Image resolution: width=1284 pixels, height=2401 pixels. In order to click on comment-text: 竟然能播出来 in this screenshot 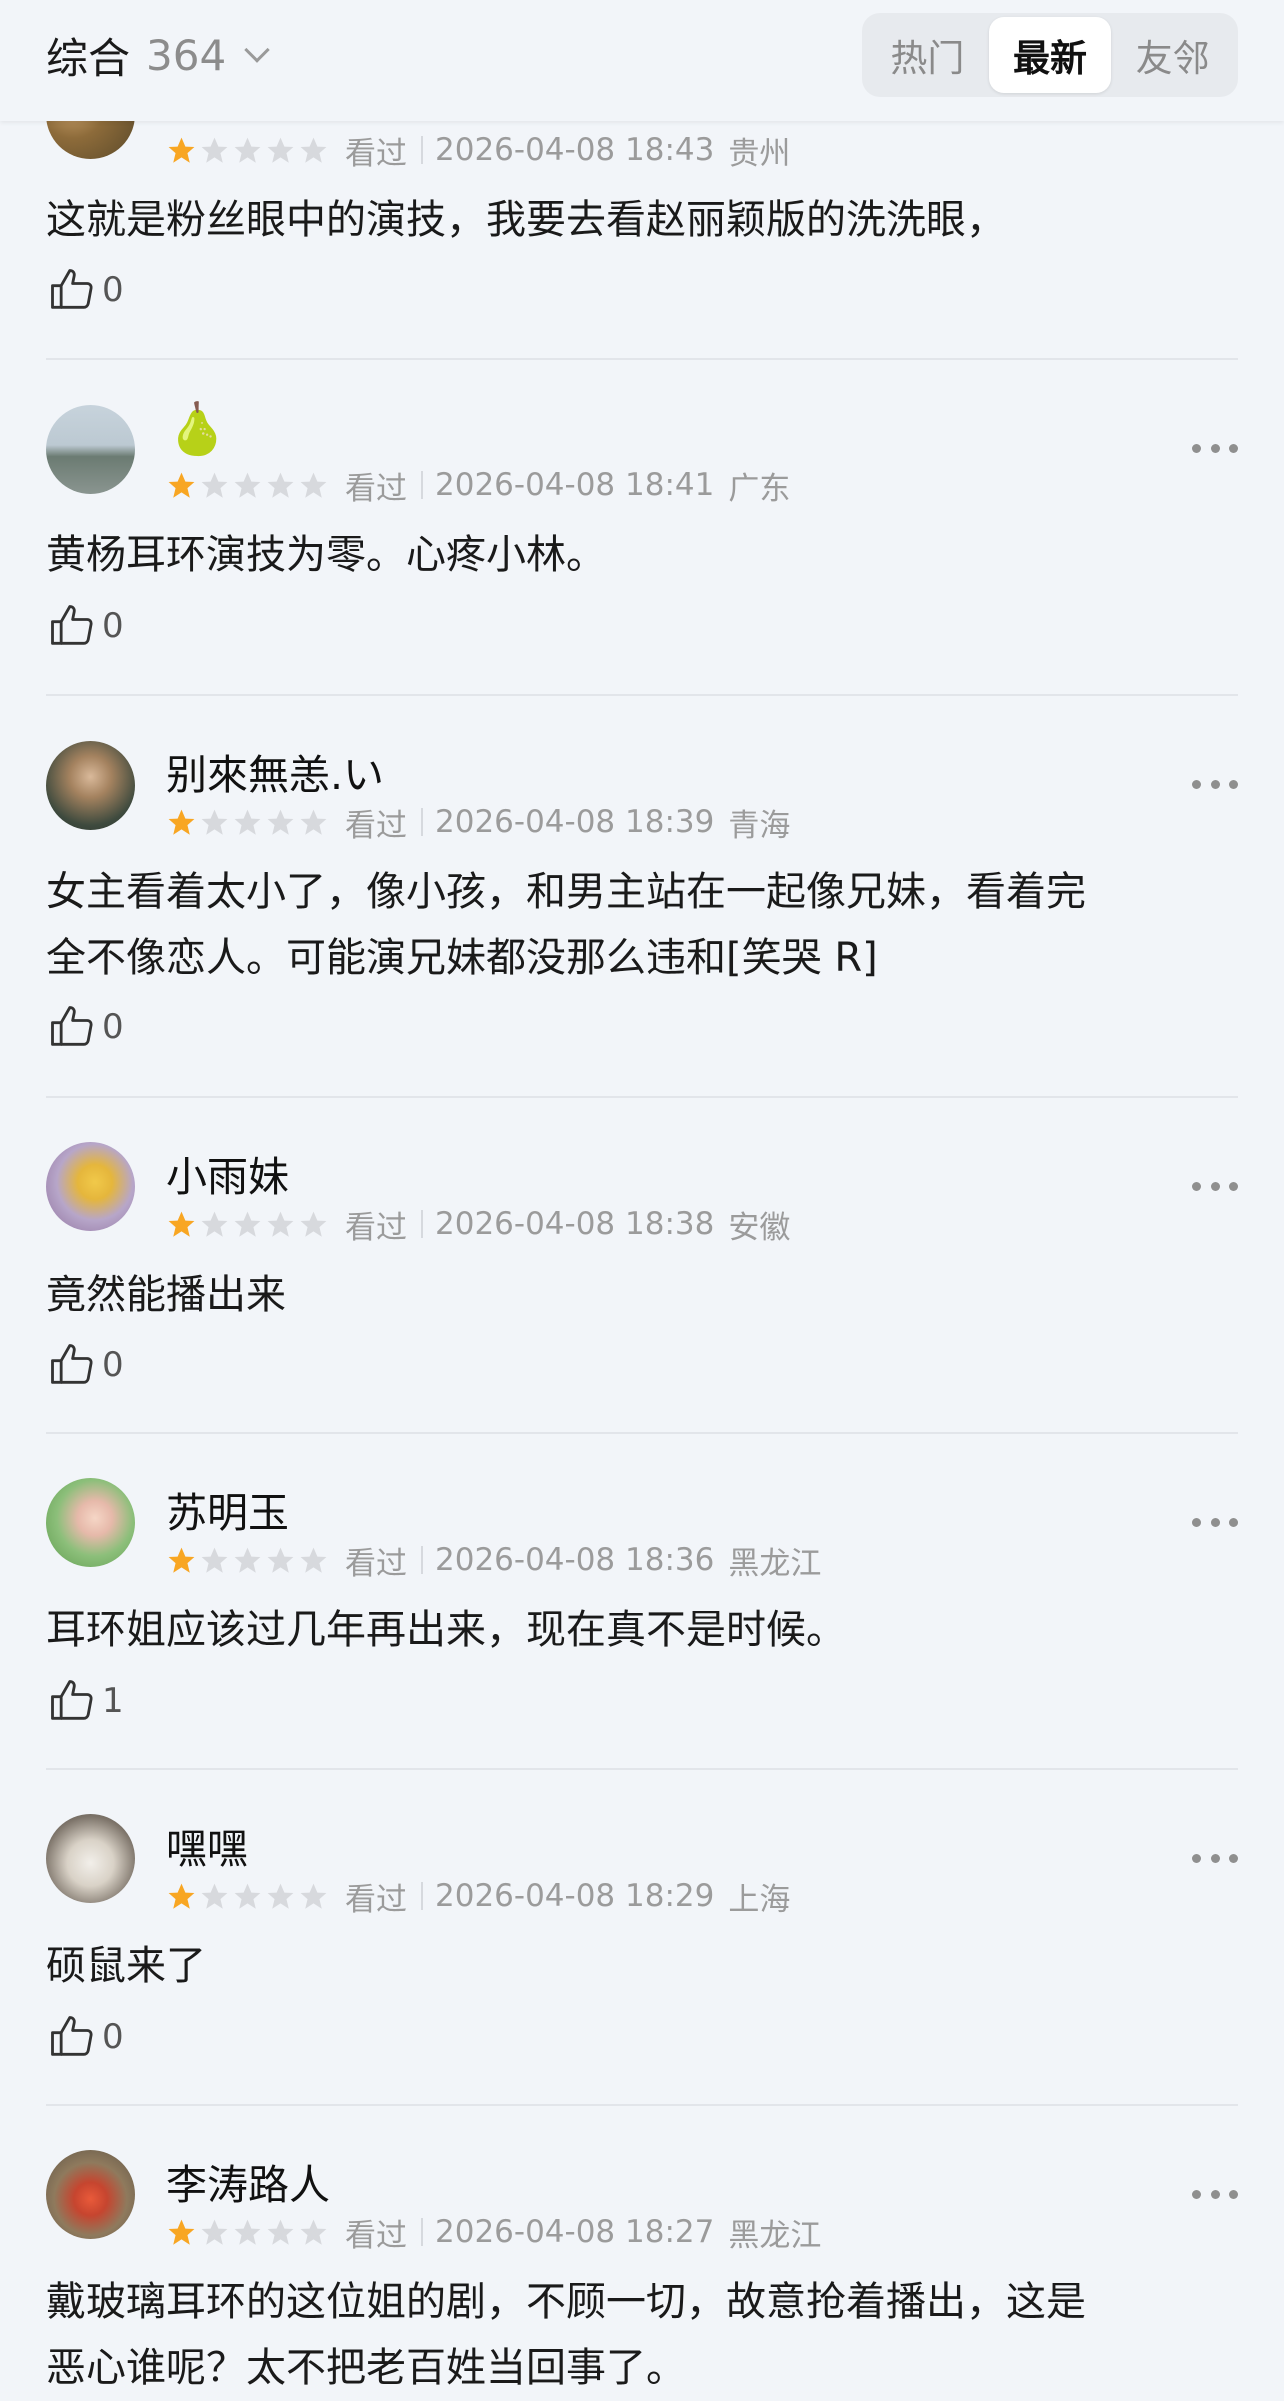, I will do `click(166, 1295)`.